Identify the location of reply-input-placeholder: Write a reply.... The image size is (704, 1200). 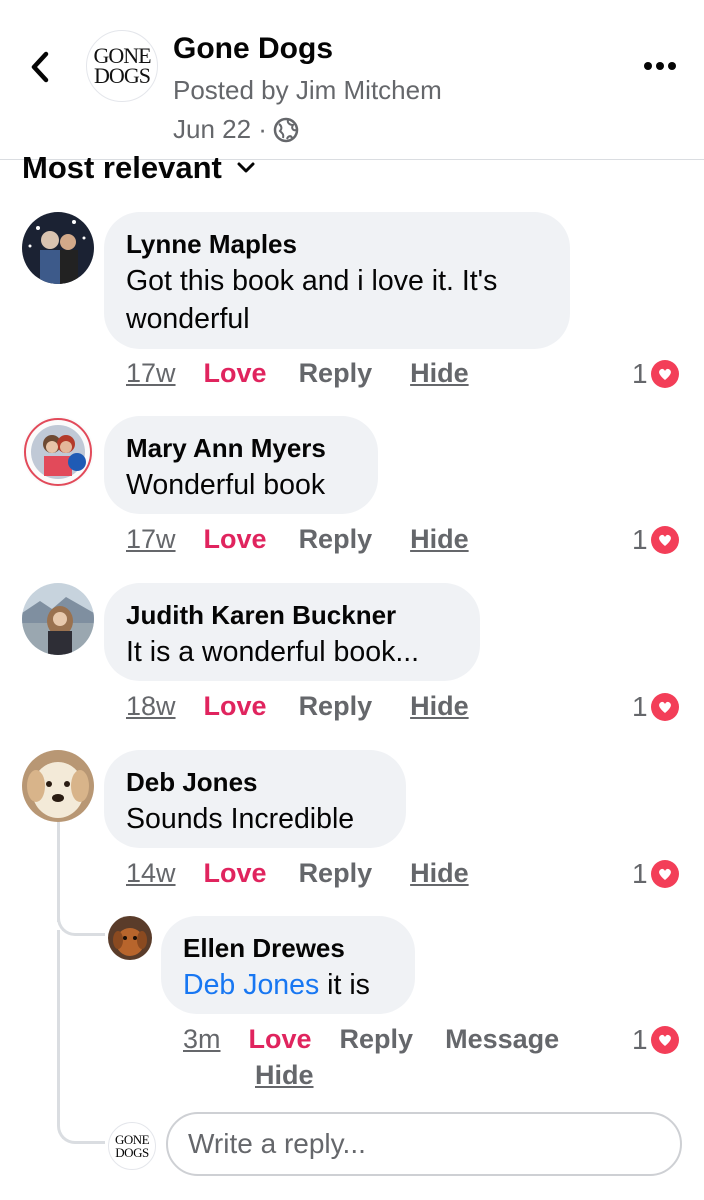
(277, 1143).